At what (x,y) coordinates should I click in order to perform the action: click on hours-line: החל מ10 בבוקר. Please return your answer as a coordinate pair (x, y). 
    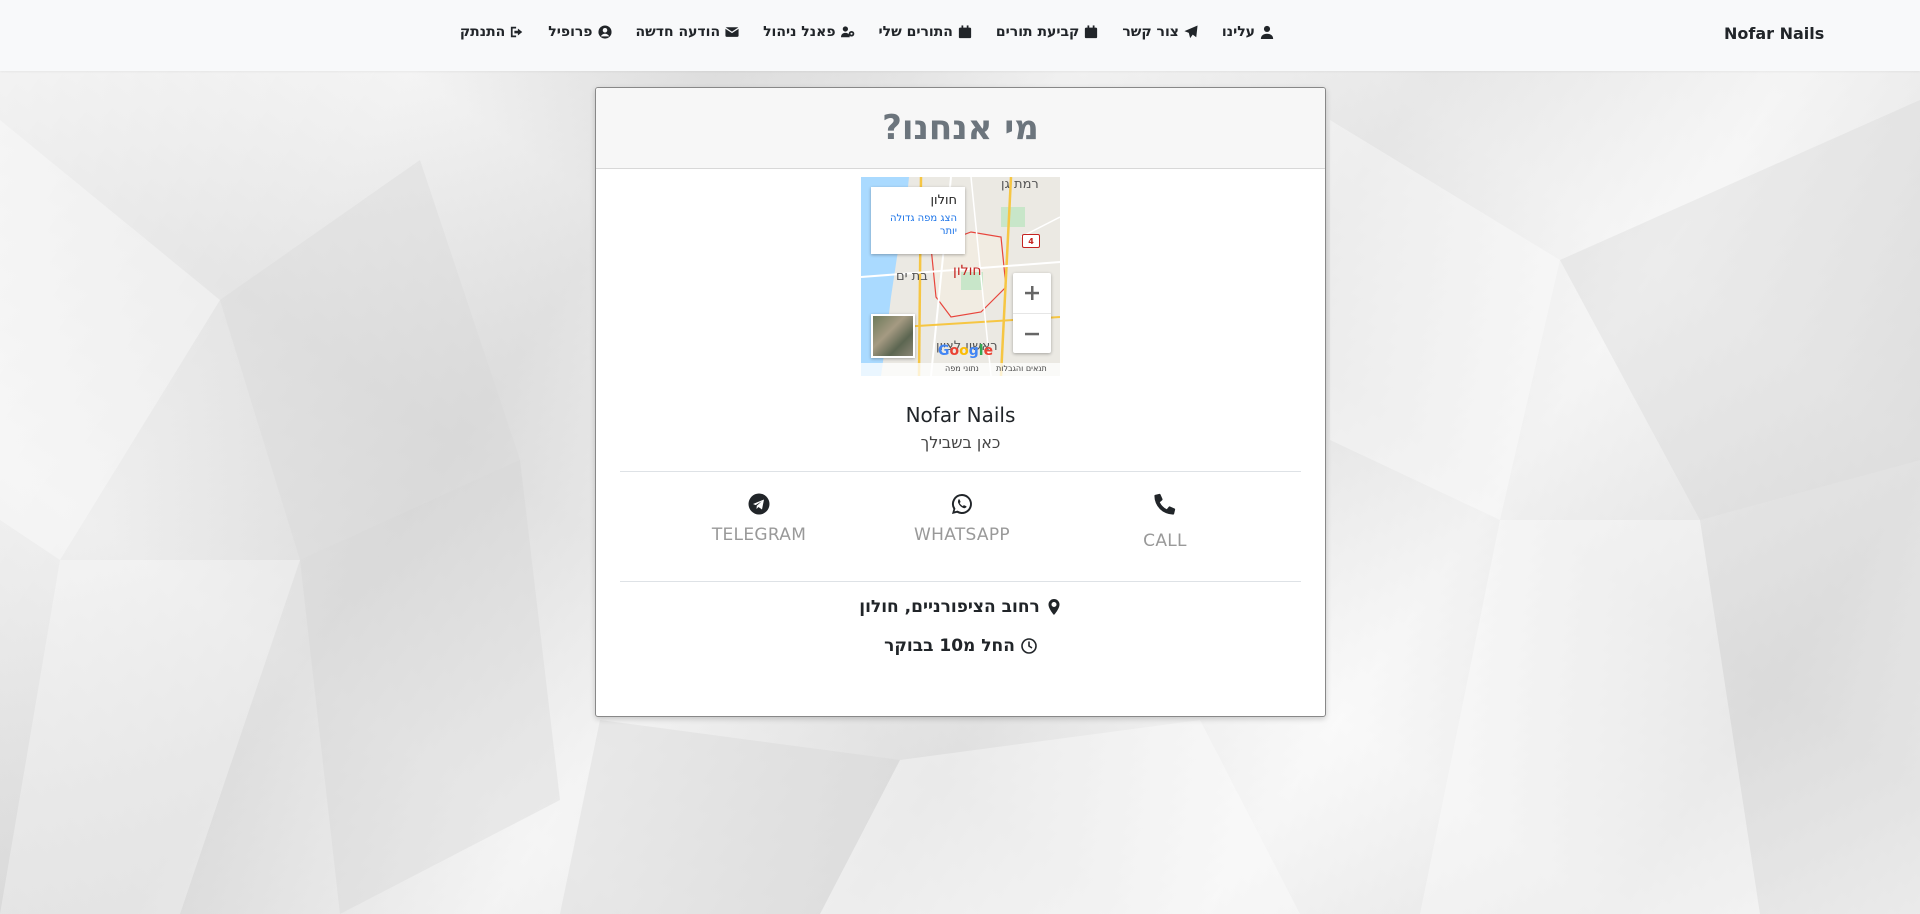
    Looking at the image, I should click on (960, 646).